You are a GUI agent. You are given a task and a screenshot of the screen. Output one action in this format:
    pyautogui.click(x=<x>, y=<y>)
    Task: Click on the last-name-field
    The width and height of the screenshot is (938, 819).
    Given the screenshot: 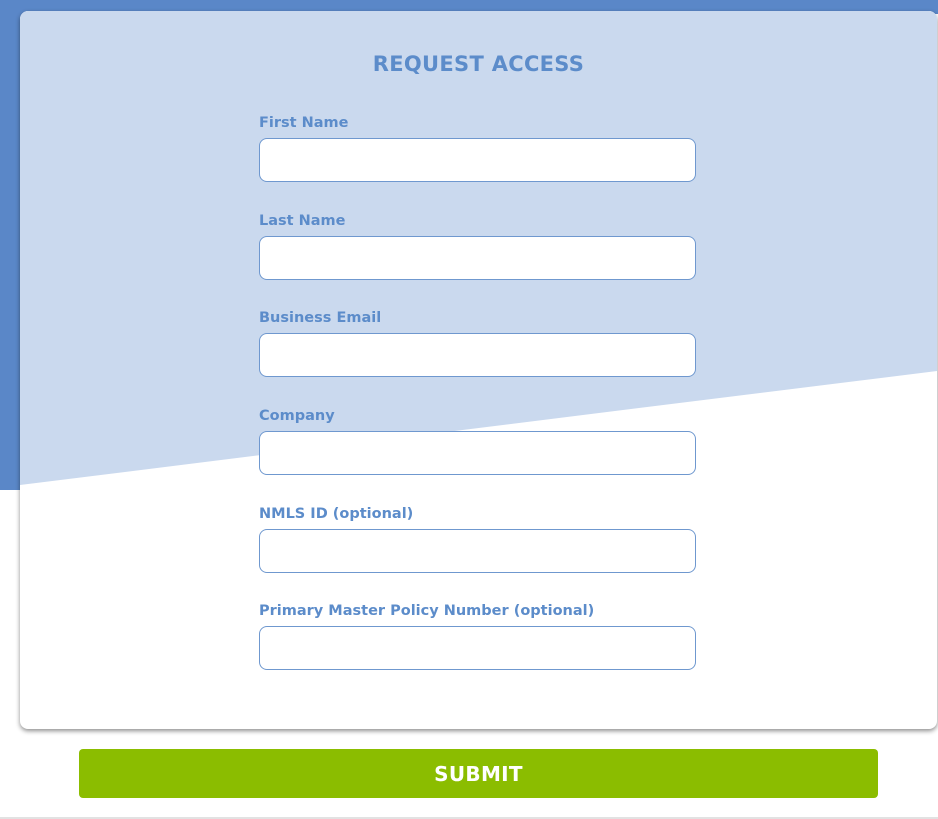 What is the action you would take?
    pyautogui.click(x=477, y=258)
    